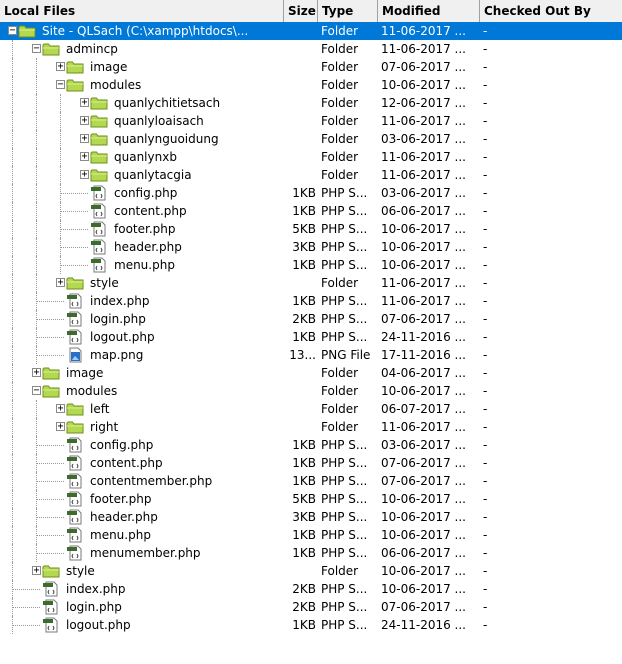 This screenshot has height=664, width=622. What do you see at coordinates (140, 301) in the screenshot?
I see `name-cell: index.php` at bounding box center [140, 301].